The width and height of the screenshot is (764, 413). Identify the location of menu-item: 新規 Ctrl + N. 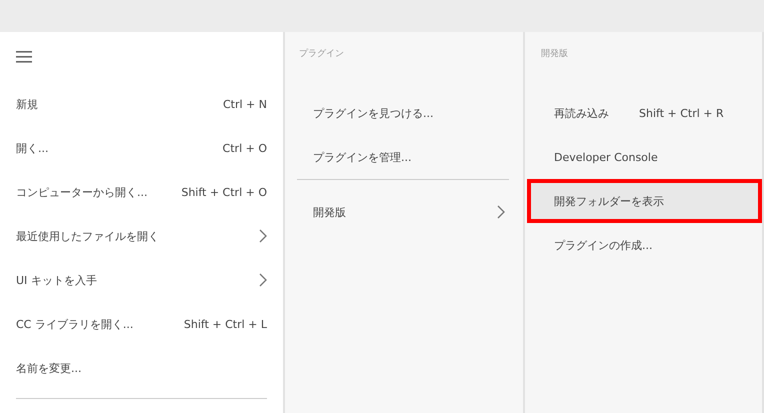
(141, 104).